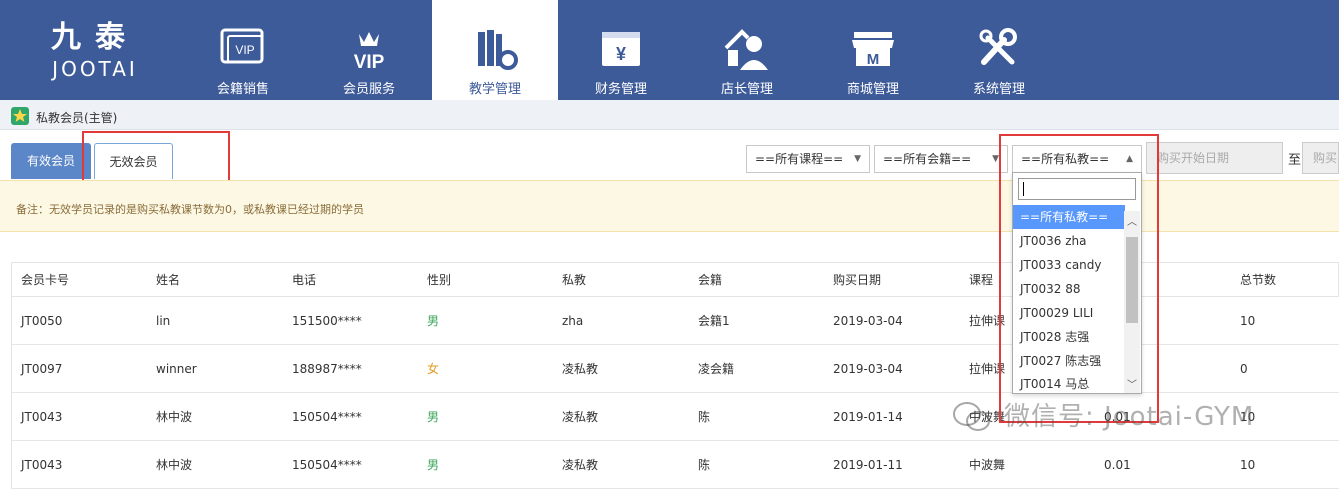  Describe the element at coordinates (51, 161) in the screenshot. I see `tab-valid-members: 有效会员` at that location.